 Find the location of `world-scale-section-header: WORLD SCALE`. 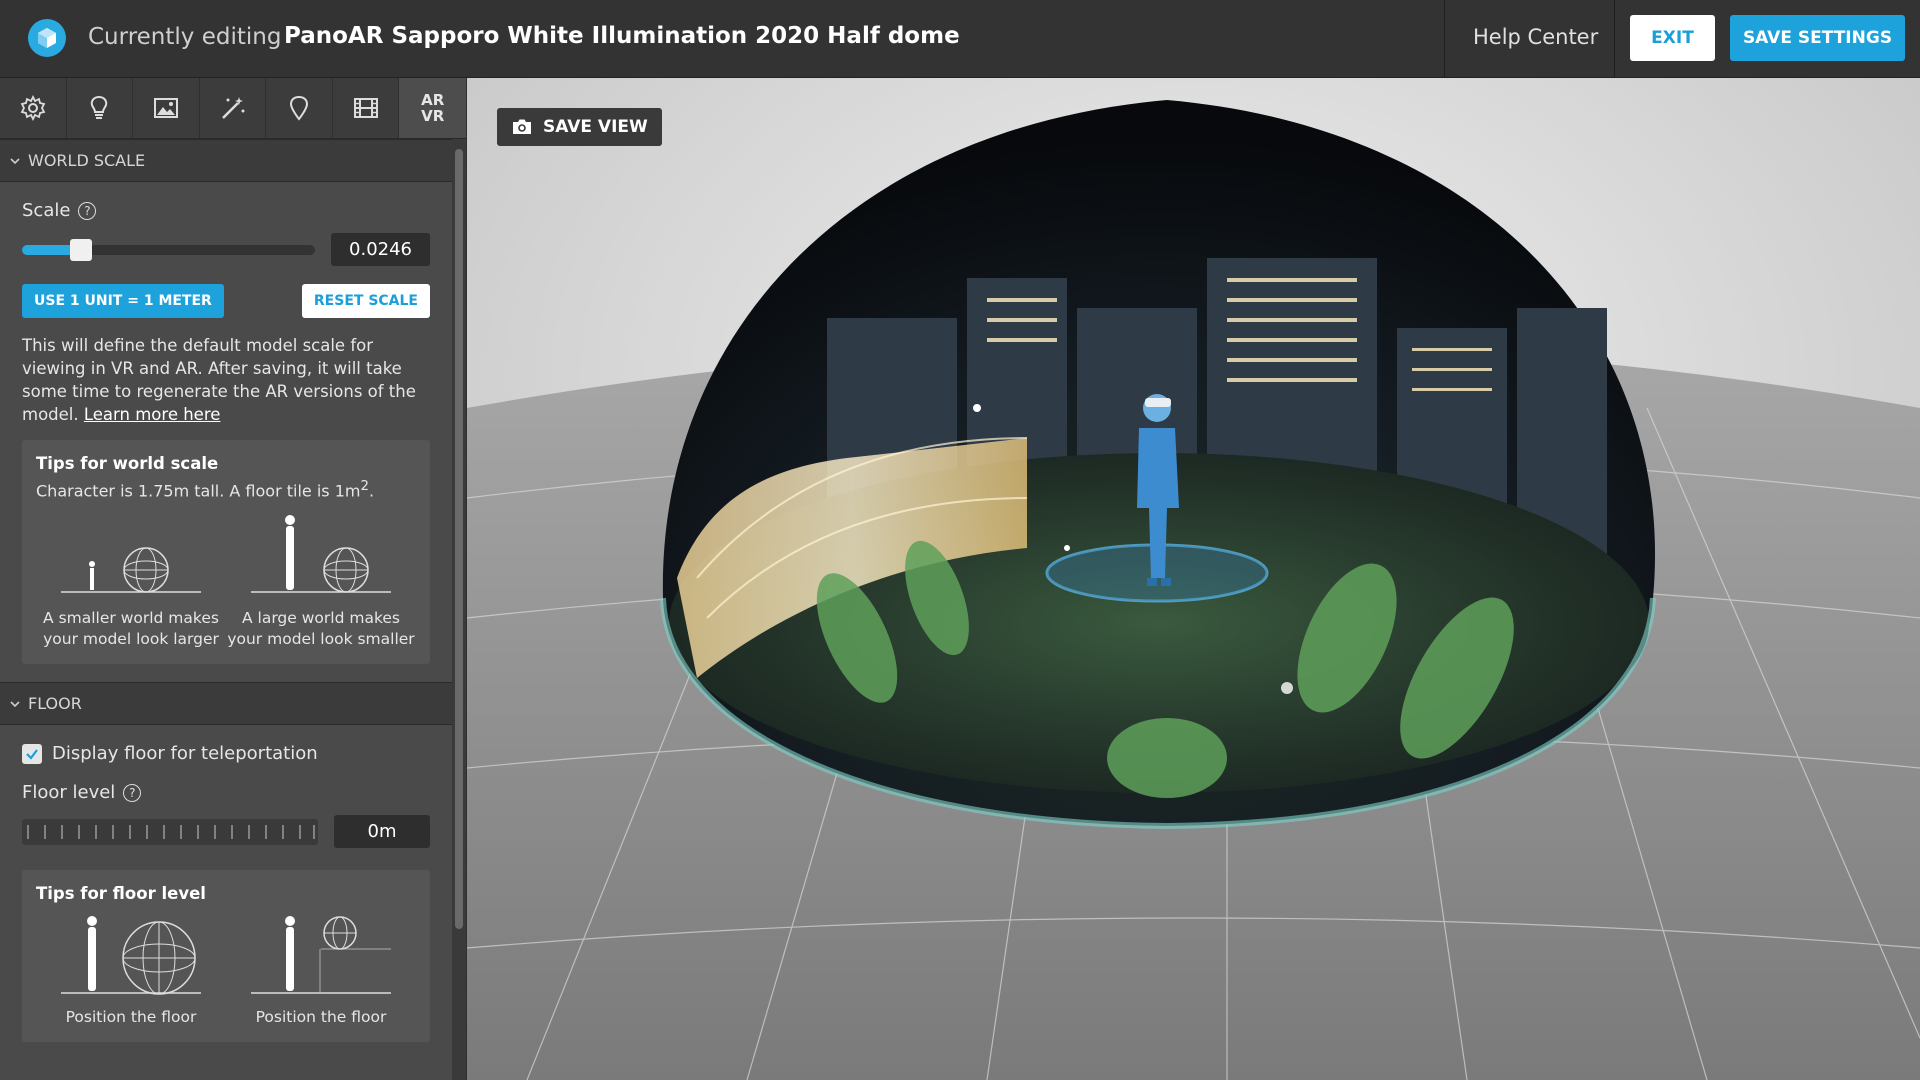

world-scale-section-header: WORLD SCALE is located at coordinates (226, 160).